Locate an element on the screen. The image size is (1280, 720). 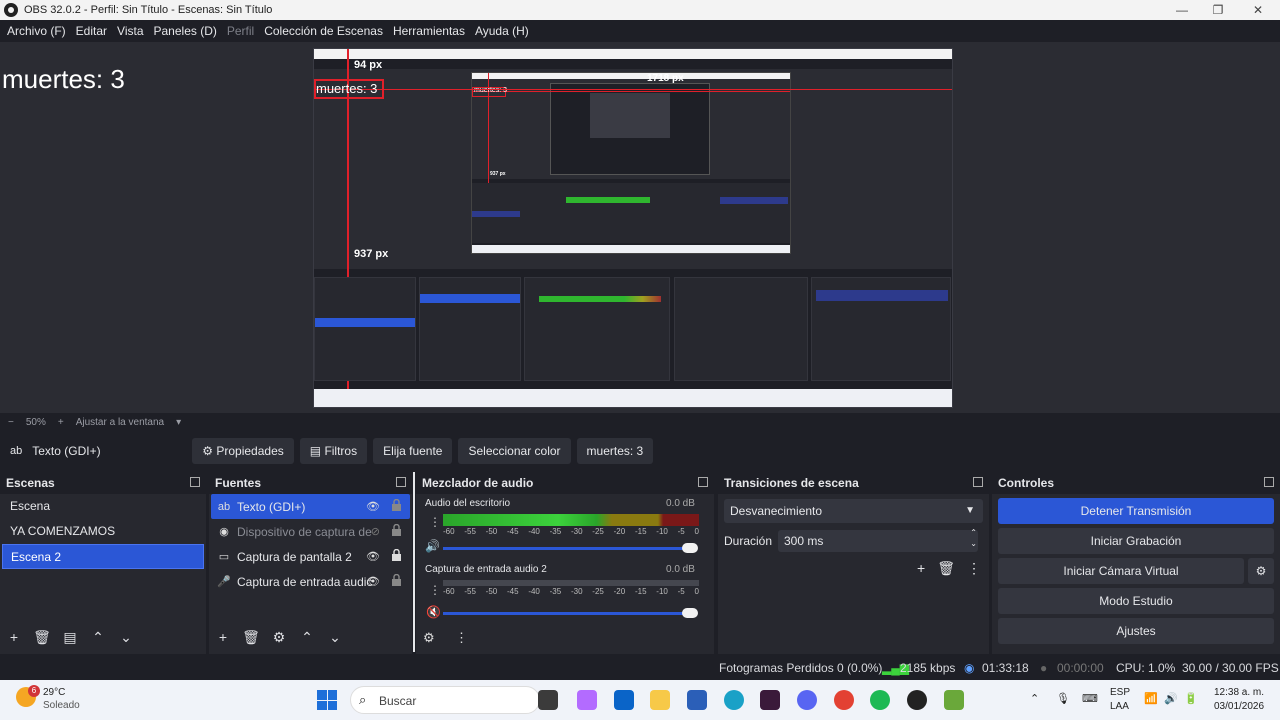
clock-time: 12:38 a. m. is located at coordinates (1239, 692).